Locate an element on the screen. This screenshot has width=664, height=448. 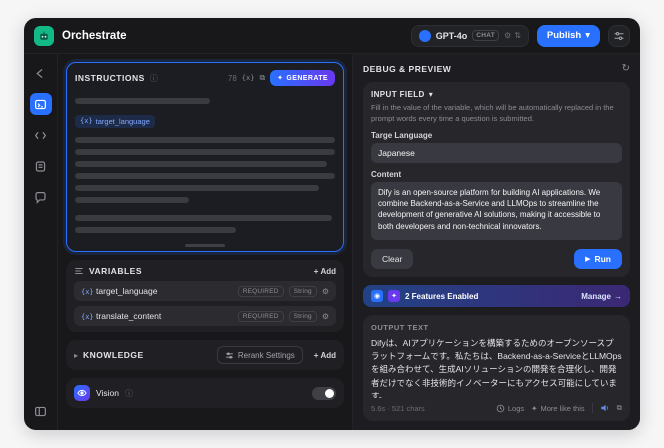
knowledge-header: ▸ KNOWLEDGE Rerank Settings + Add is located at coordinates (205, 355).